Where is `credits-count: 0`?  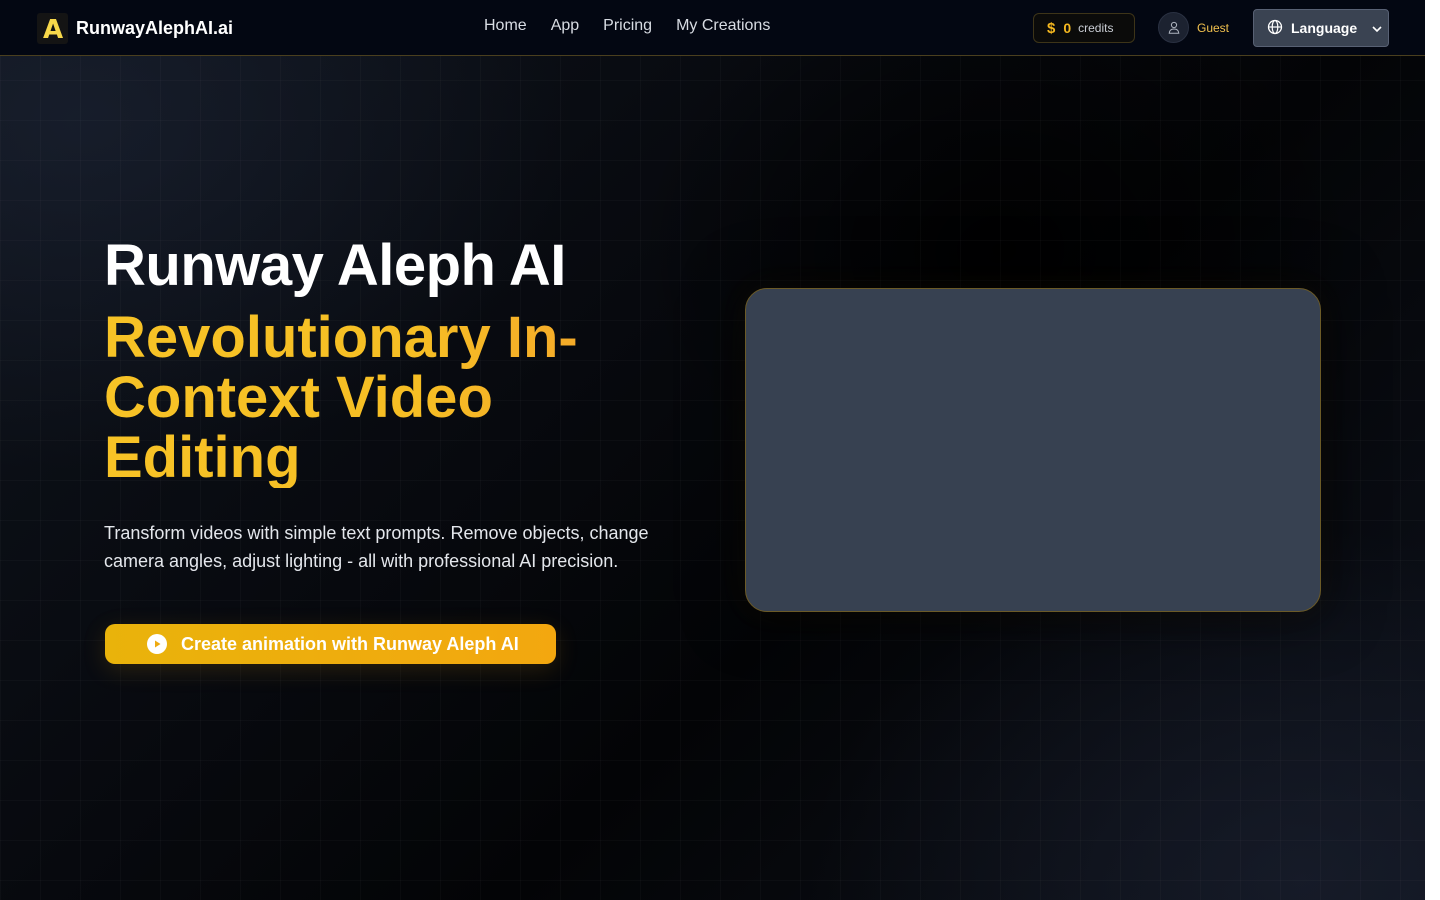 credits-count: 0 is located at coordinates (1067, 28).